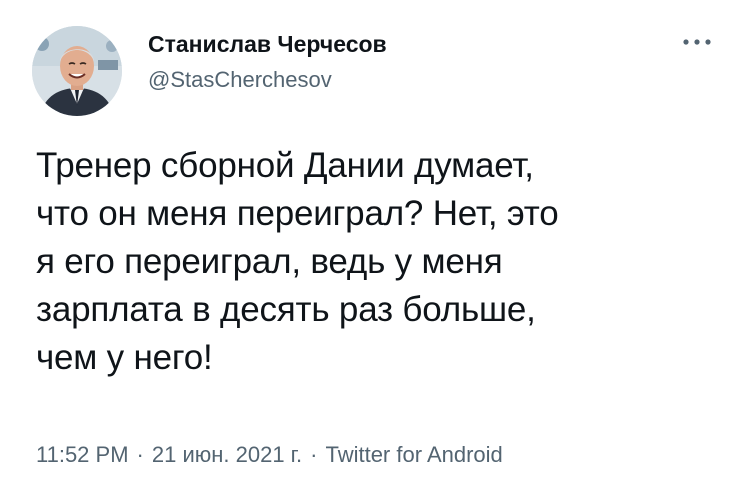 Image resolution: width=750 pixels, height=492 pixels. Describe the element at coordinates (267, 80) in the screenshot. I see `author-handle: @StasCherchesov` at that location.